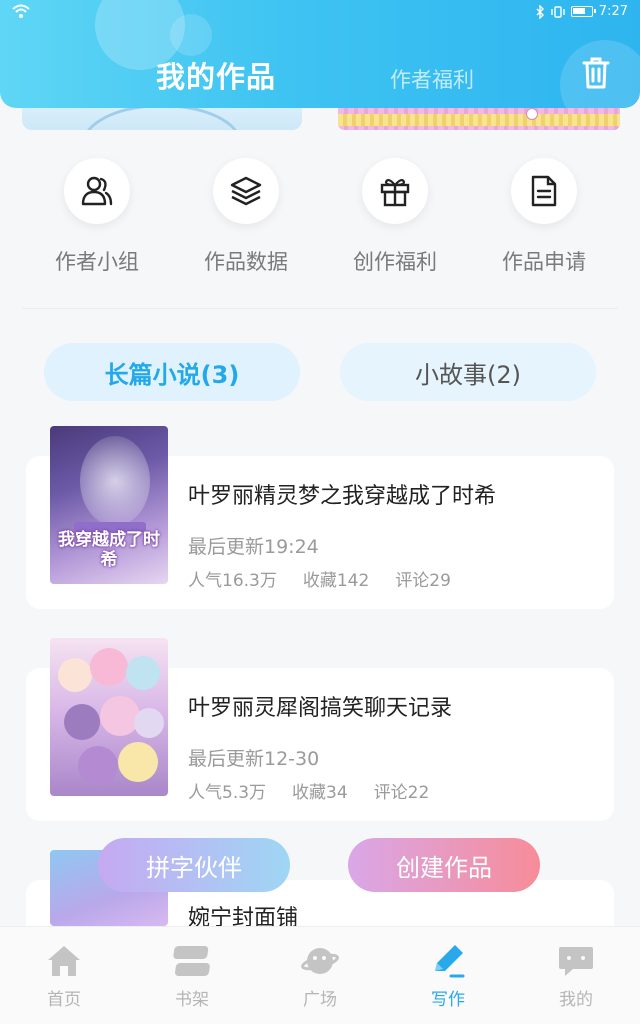 The width and height of the screenshot is (640, 1024). I want to click on document-icon, so click(544, 191).